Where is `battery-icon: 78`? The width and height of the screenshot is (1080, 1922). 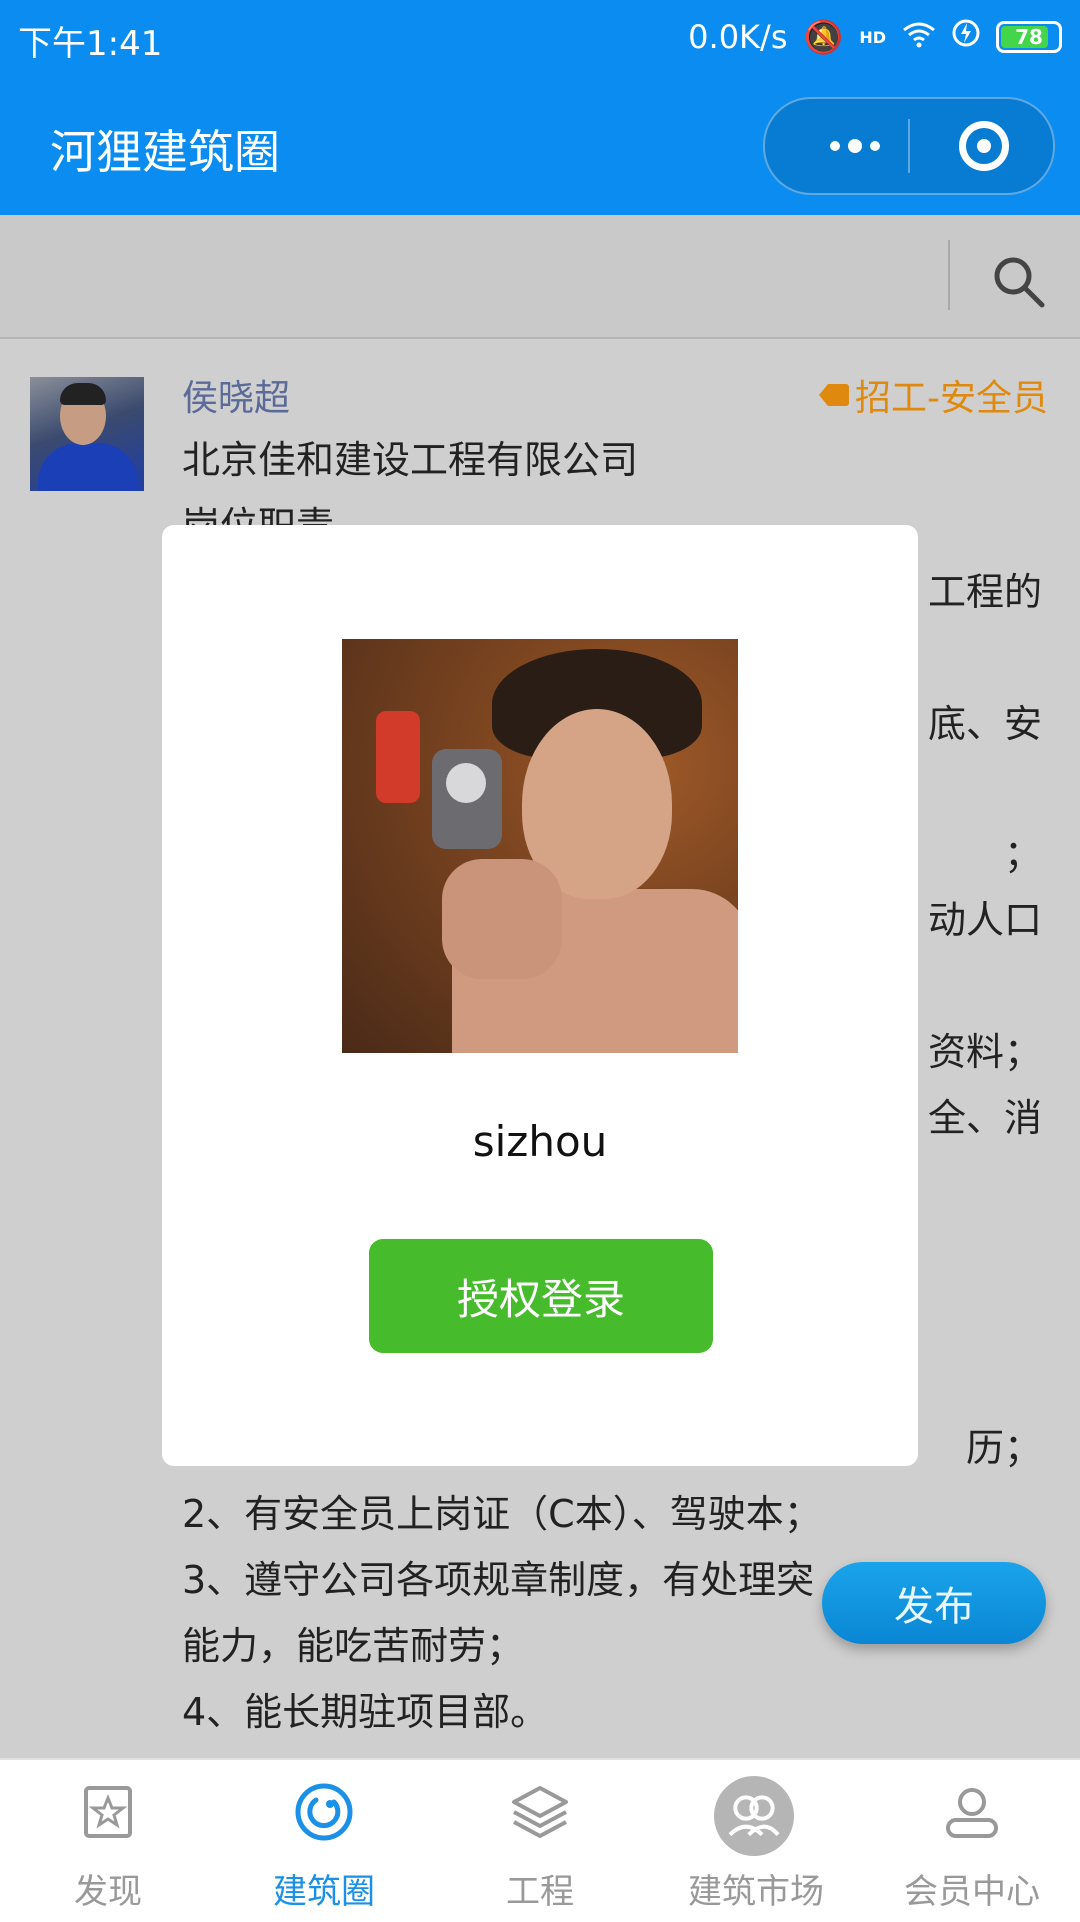
battery-icon: 78 is located at coordinates (1029, 37).